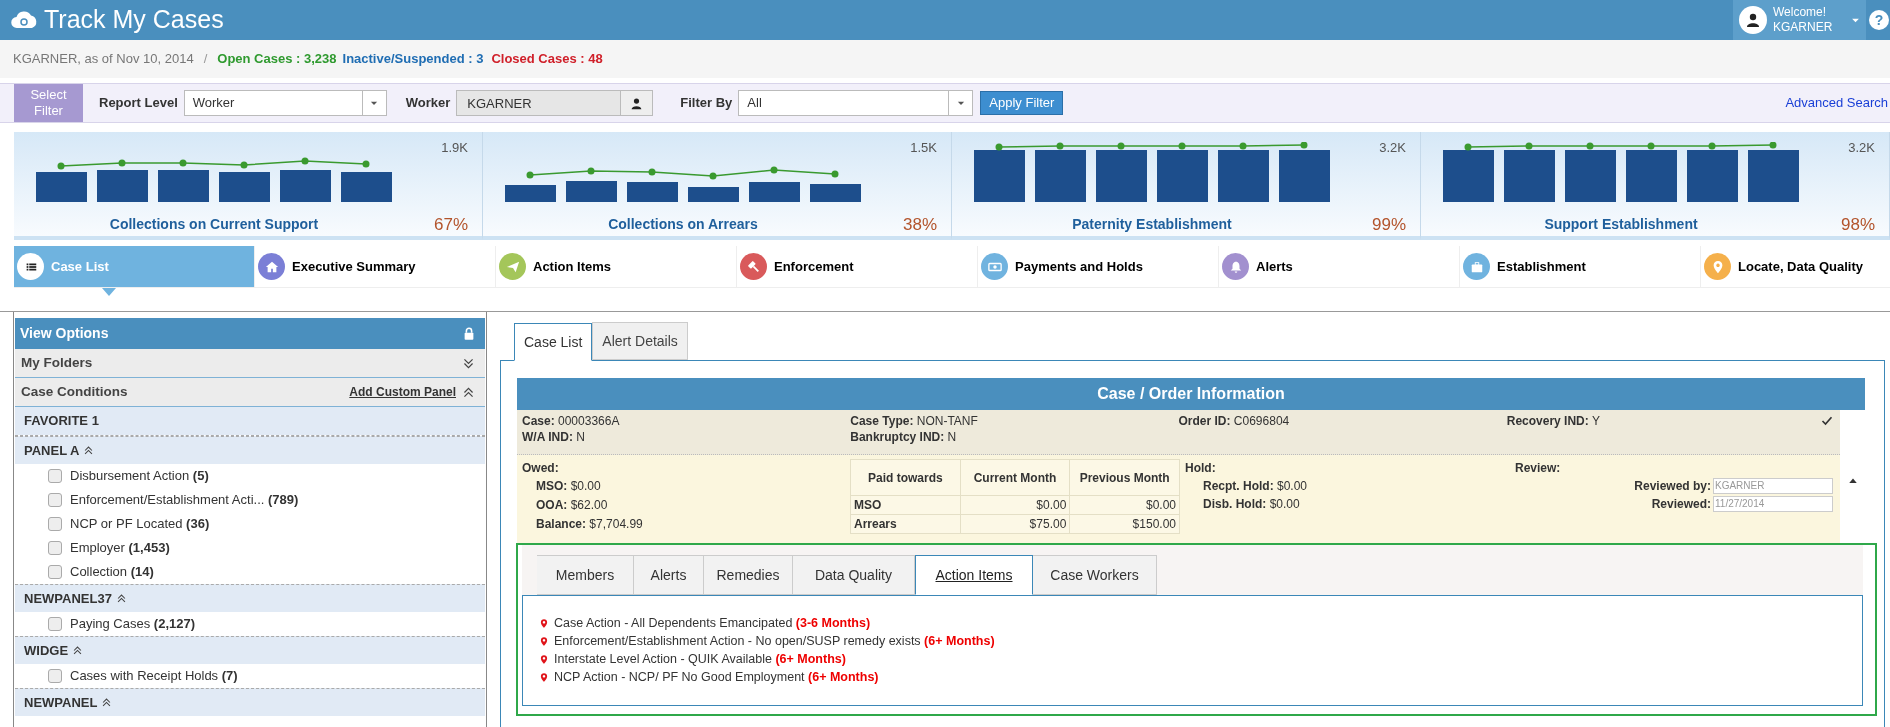 This screenshot has width=1890, height=727. I want to click on tab-pointer-icon, so click(109, 292).